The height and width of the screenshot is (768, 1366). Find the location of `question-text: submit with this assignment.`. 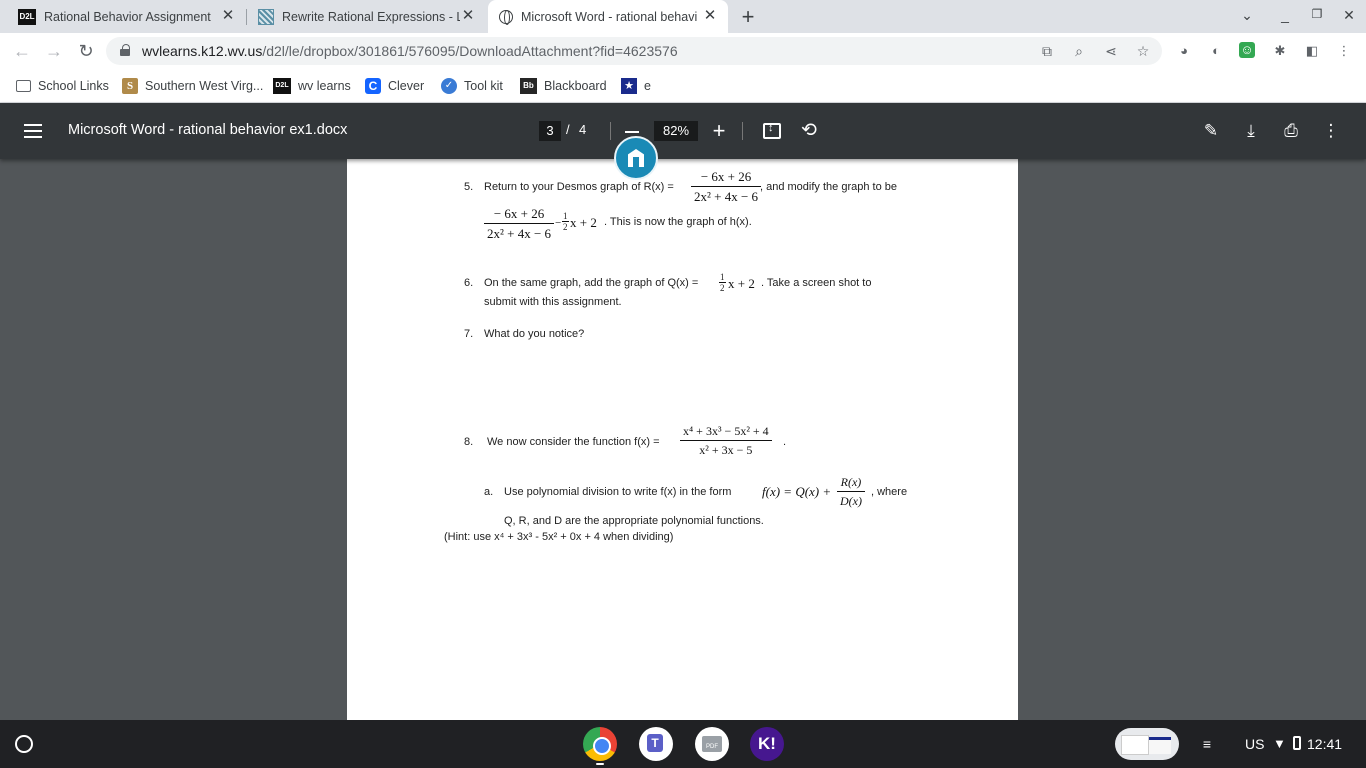

question-text: submit with this assignment. is located at coordinates (553, 302).